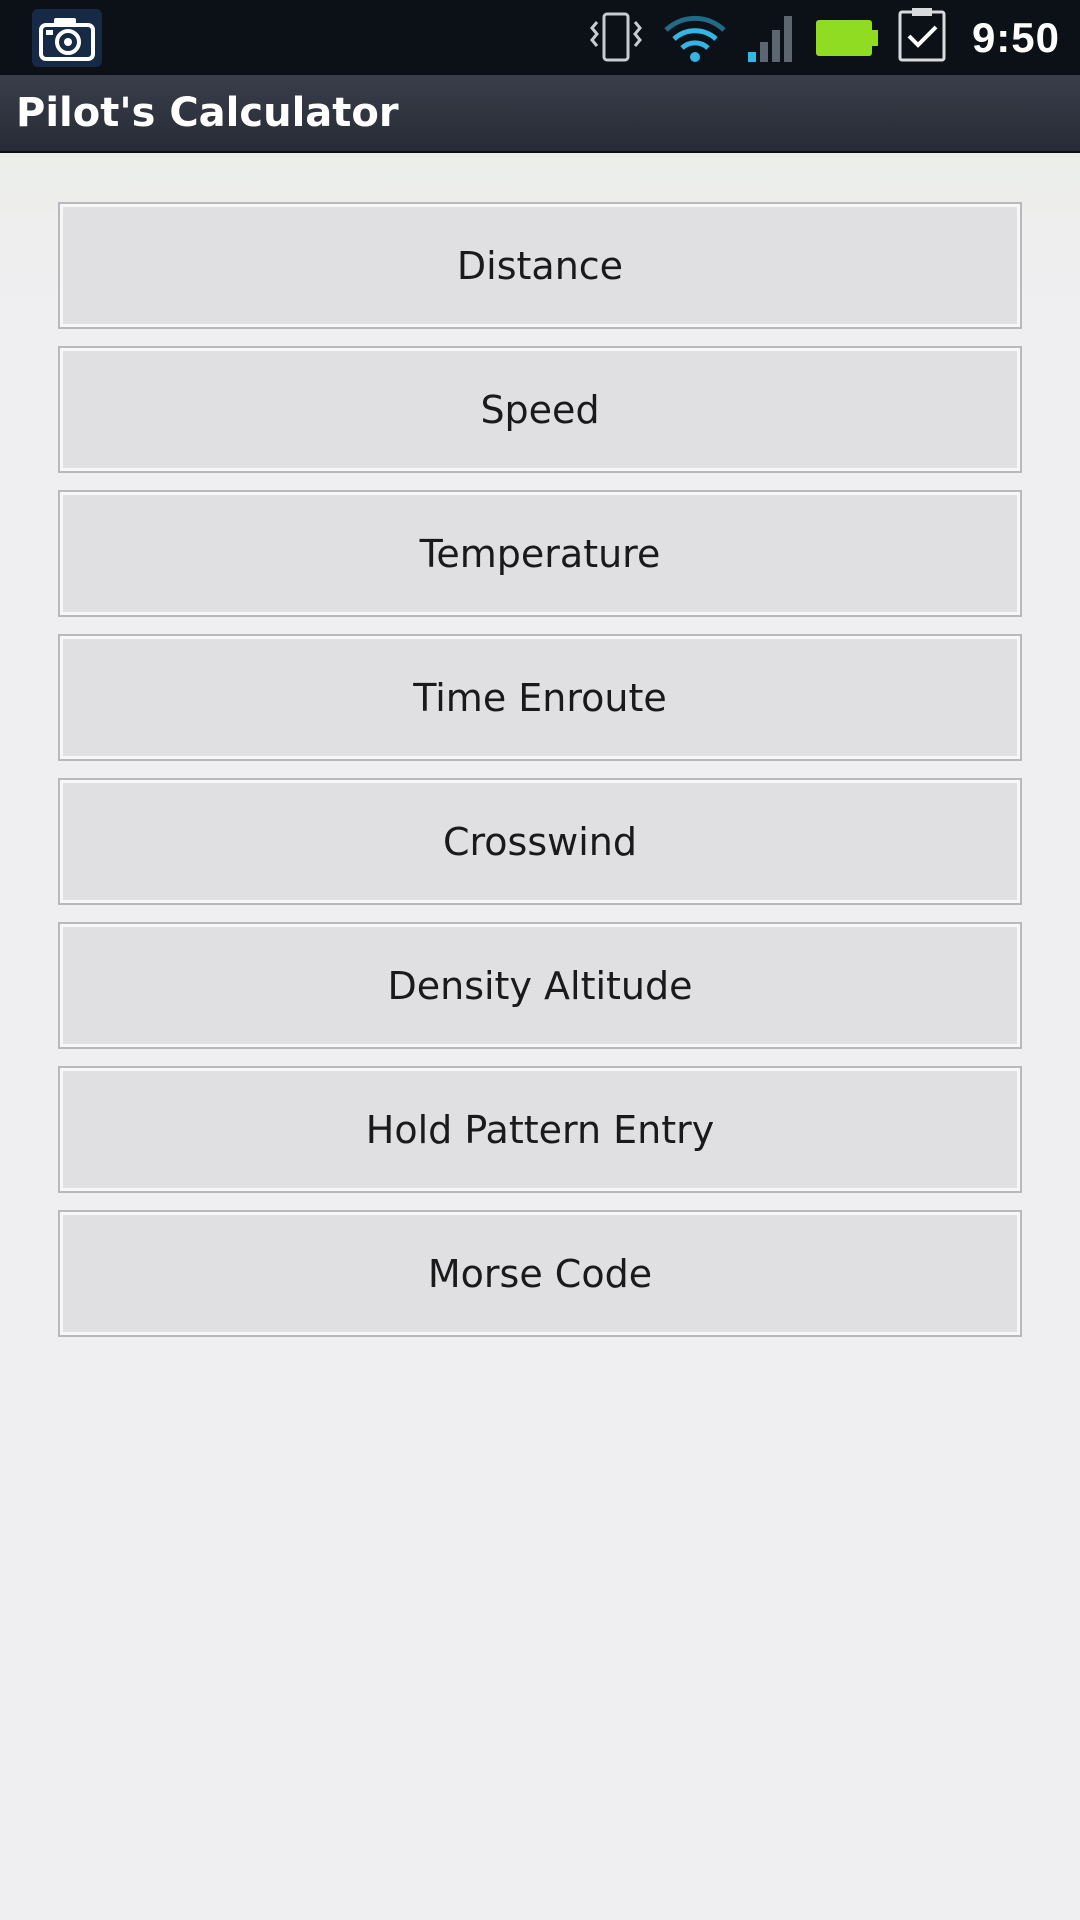 Image resolution: width=1080 pixels, height=1920 pixels. I want to click on battery-icon, so click(847, 37).